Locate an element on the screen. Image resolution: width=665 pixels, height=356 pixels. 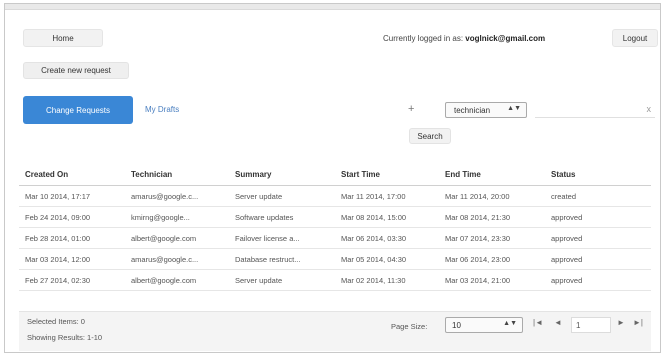
prev-page-icon: ◄ is located at coordinates (558, 322).